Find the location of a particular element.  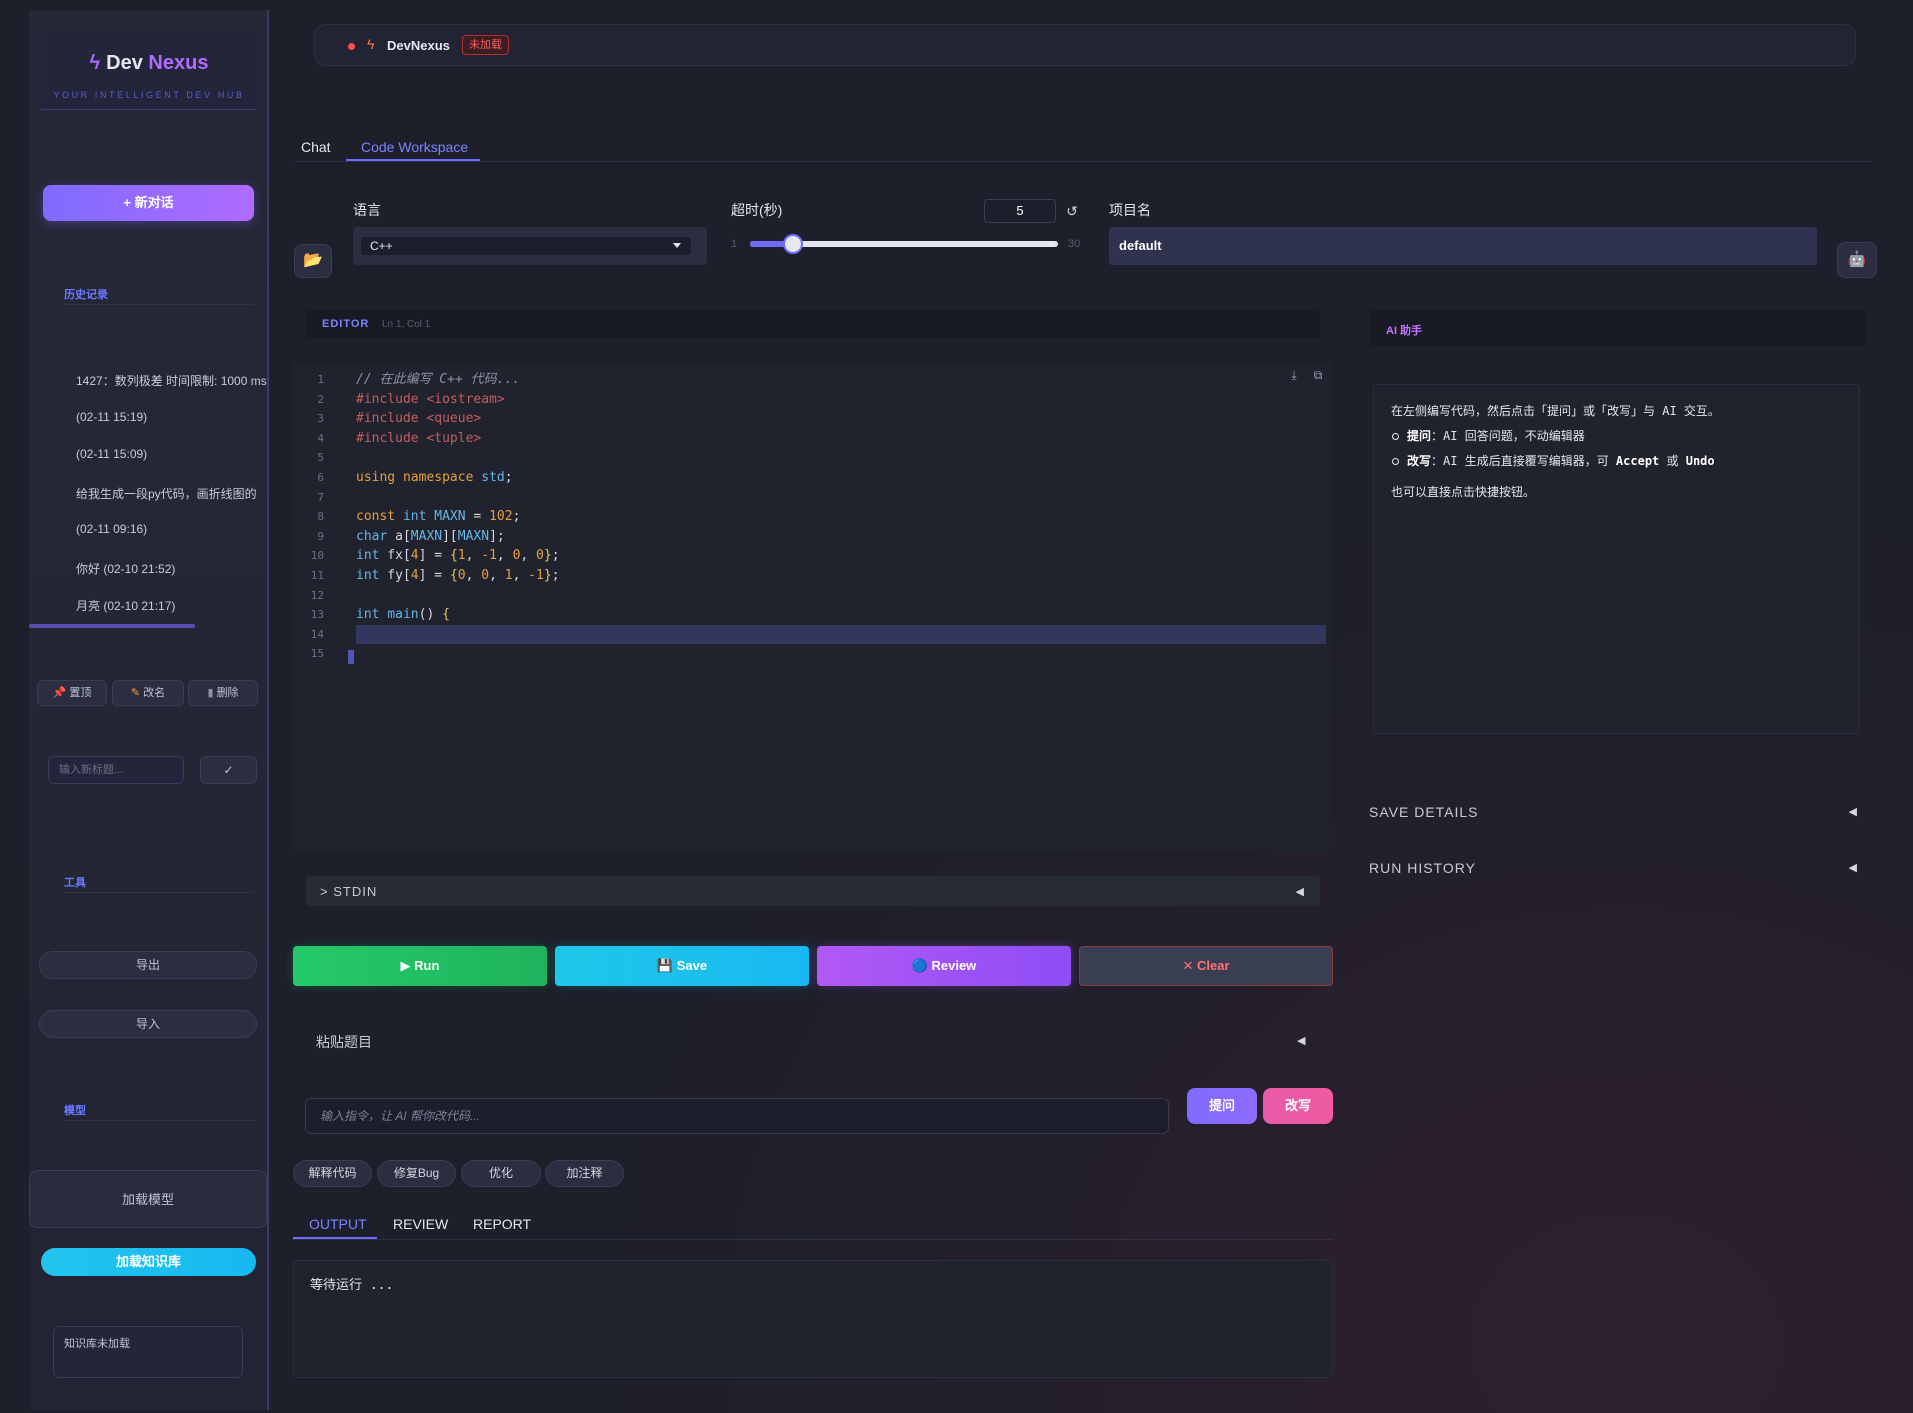

logo-title: ϟ Dev Nexus is located at coordinates (149, 63).